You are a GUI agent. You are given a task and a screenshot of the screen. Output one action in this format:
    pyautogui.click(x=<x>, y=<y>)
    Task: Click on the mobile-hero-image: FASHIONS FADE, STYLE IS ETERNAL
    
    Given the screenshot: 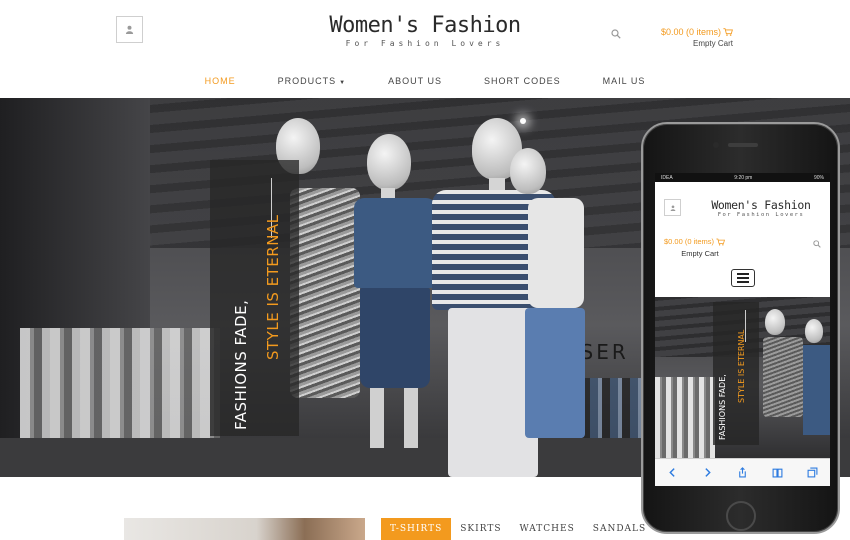 What is the action you would take?
    pyautogui.click(x=742, y=377)
    